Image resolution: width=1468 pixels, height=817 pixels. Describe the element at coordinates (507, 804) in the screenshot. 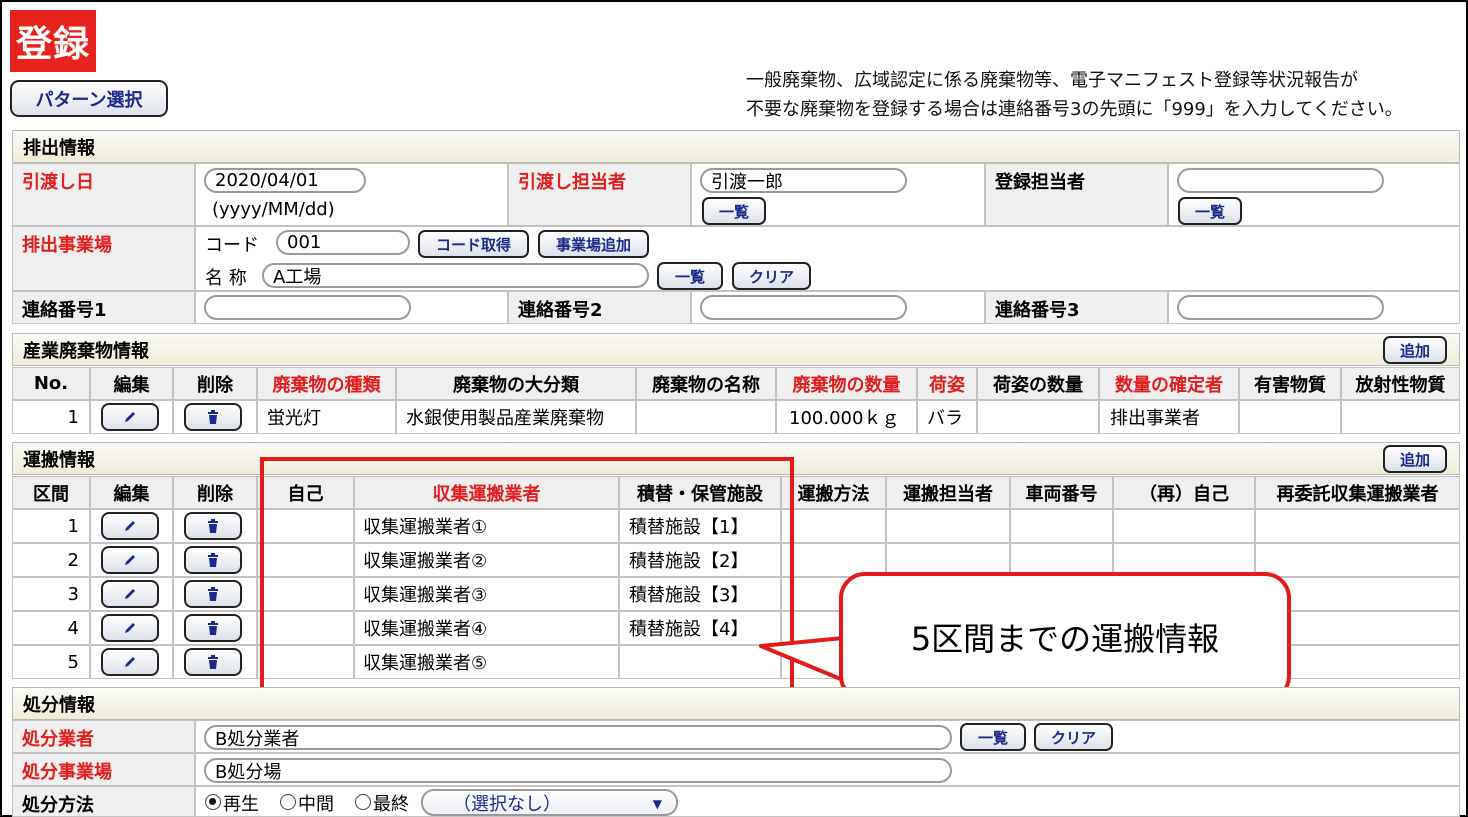

I see `disposal-method-select-value: （選択なし）` at that location.